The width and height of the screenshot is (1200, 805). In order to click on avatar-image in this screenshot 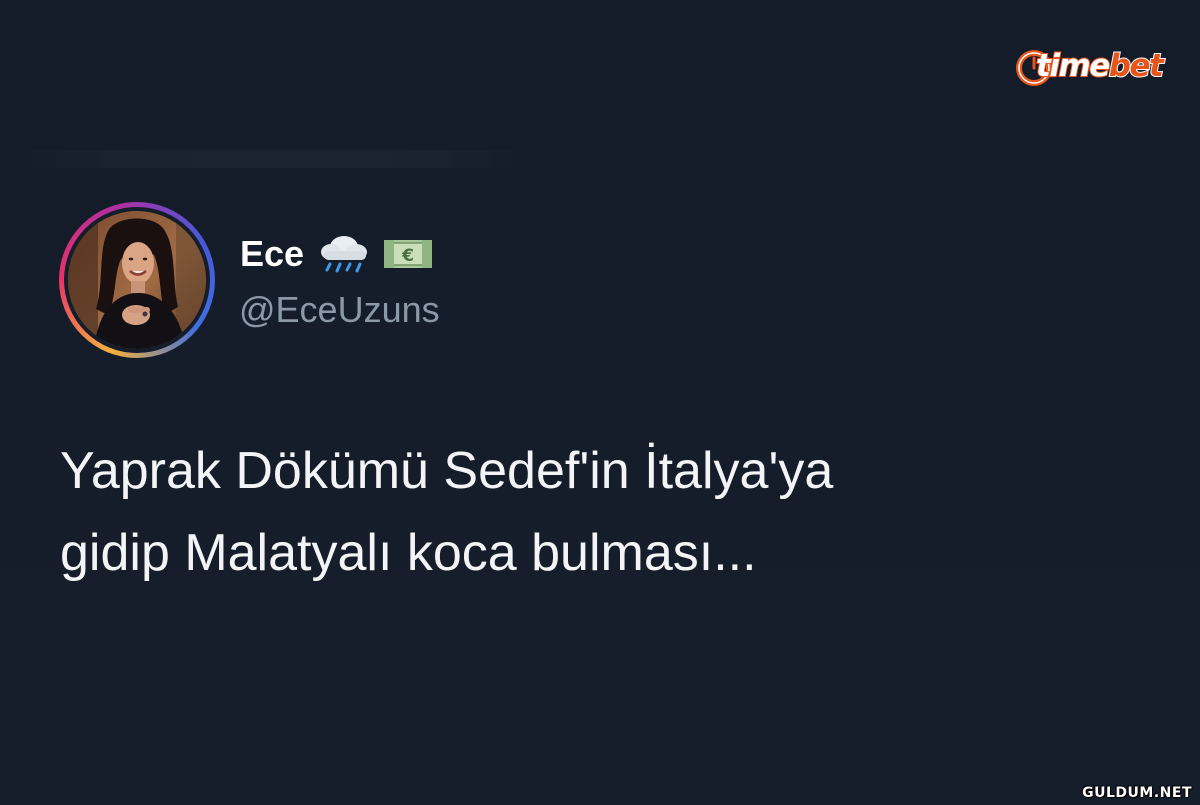, I will do `click(137, 280)`.